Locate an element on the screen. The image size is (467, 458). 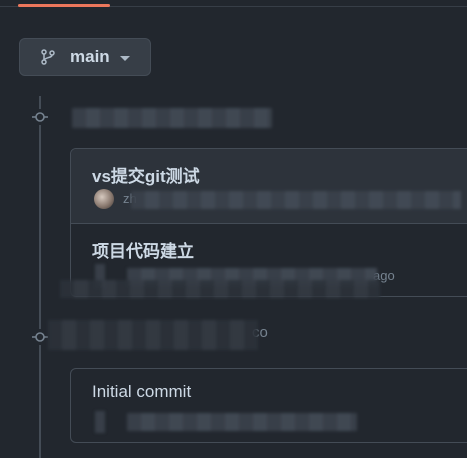
git-branch-icon is located at coordinates (48, 57).